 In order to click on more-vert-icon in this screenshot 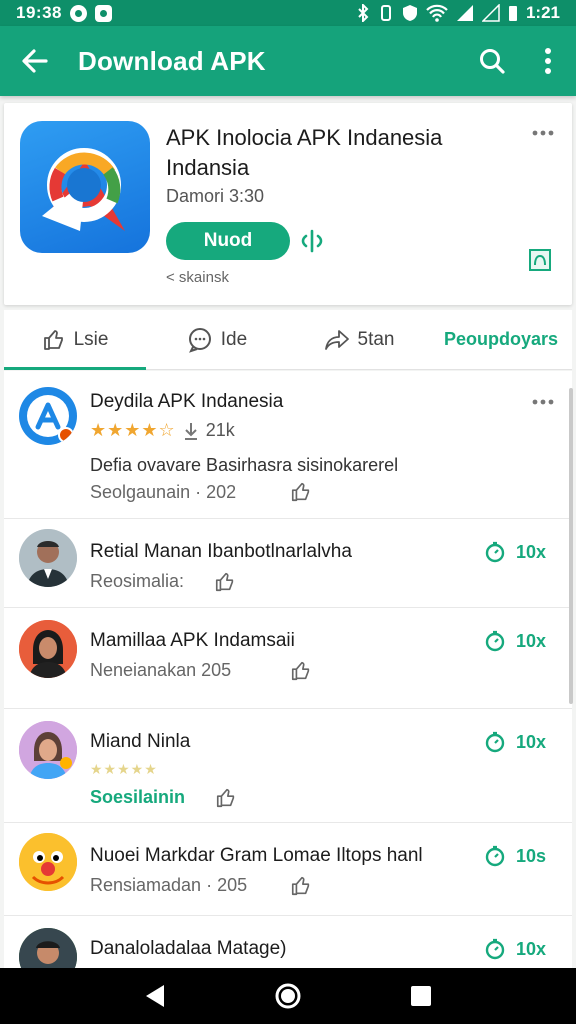, I will do `click(548, 61)`.